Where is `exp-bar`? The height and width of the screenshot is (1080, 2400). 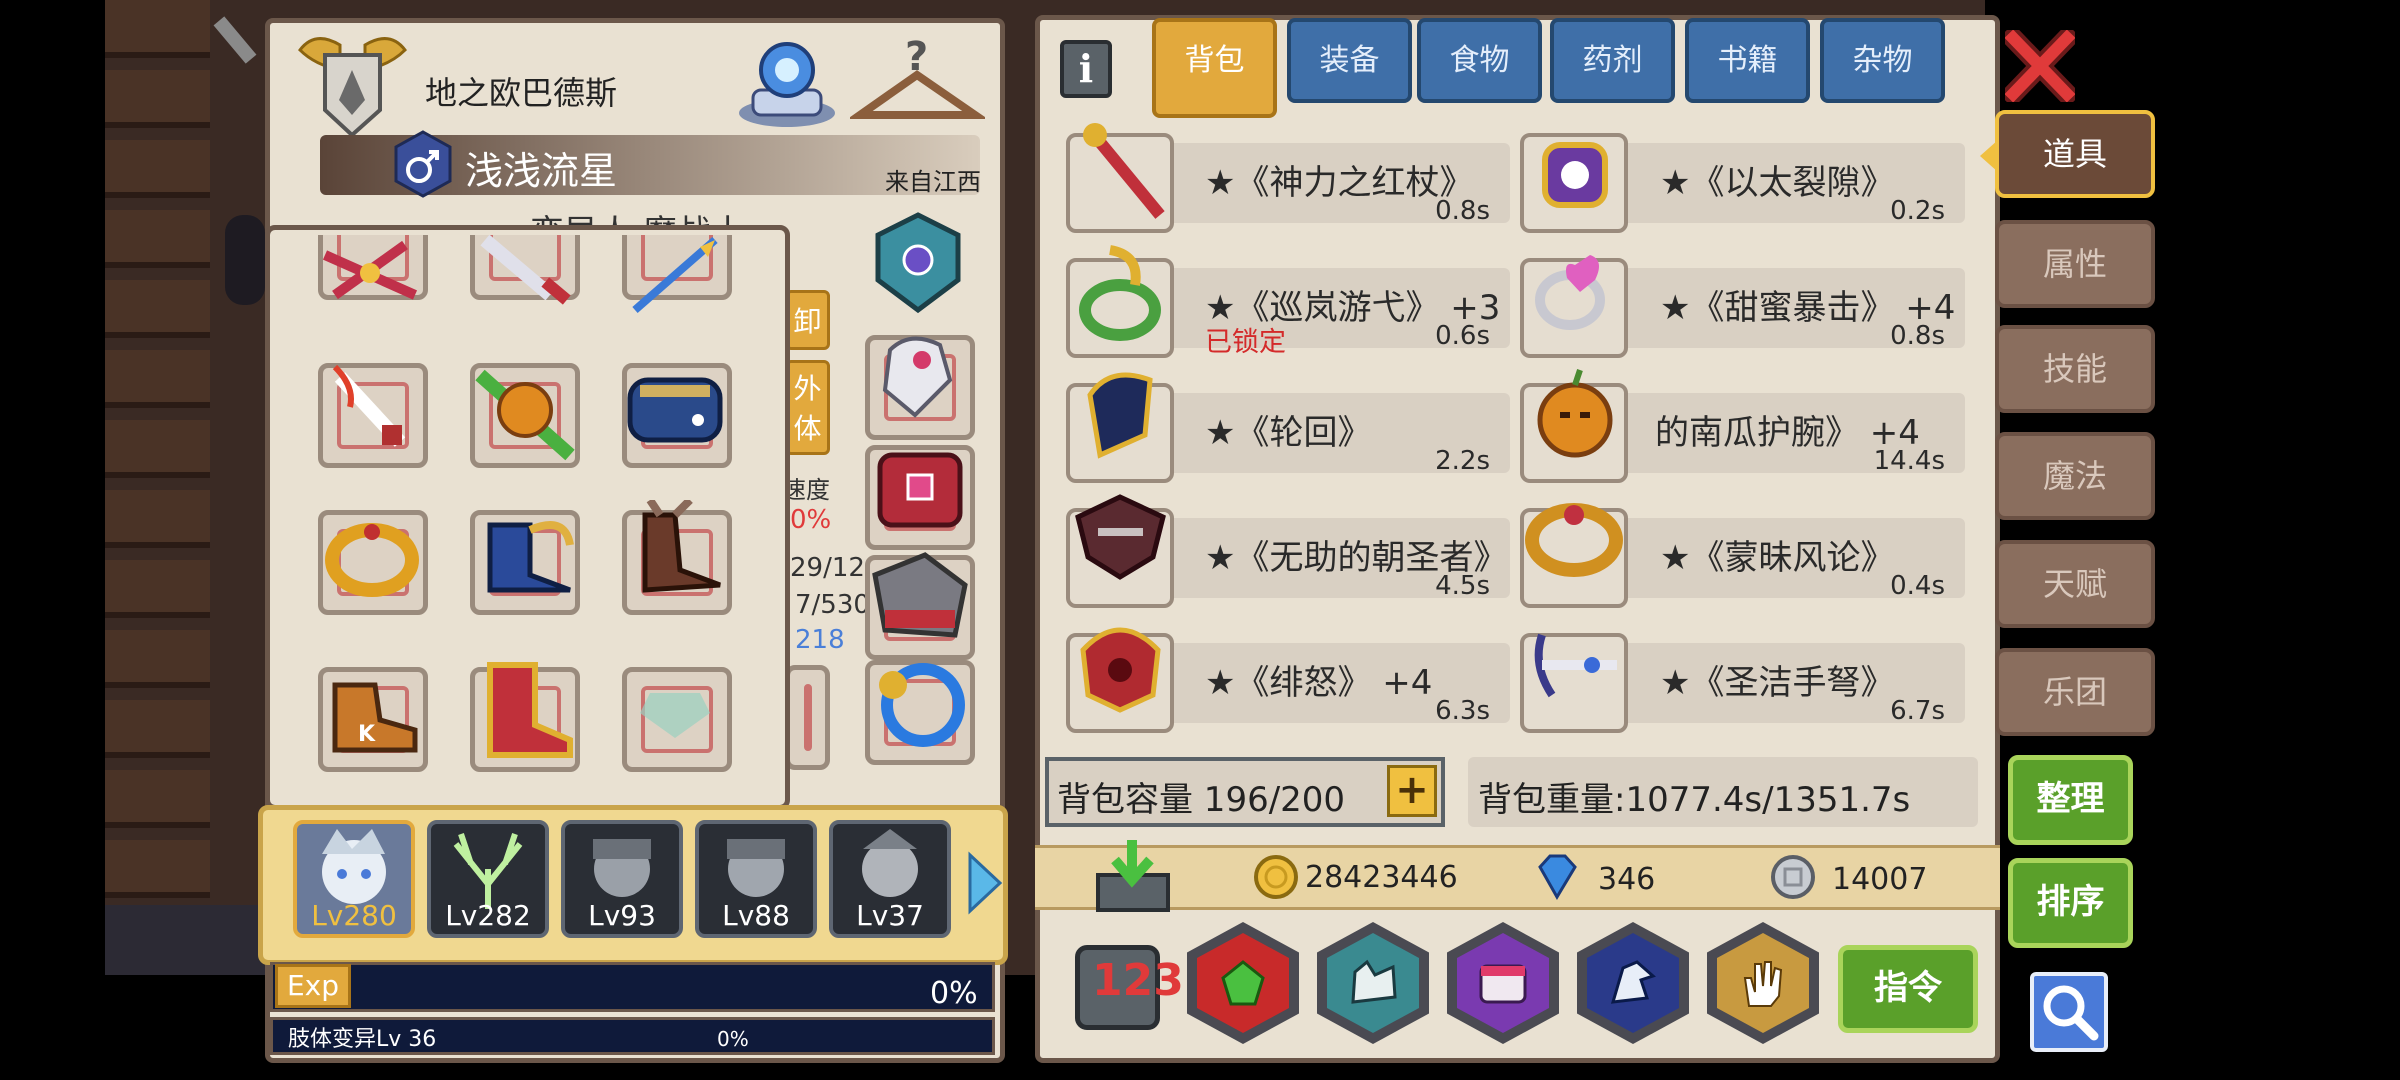 exp-bar is located at coordinates (632, 987).